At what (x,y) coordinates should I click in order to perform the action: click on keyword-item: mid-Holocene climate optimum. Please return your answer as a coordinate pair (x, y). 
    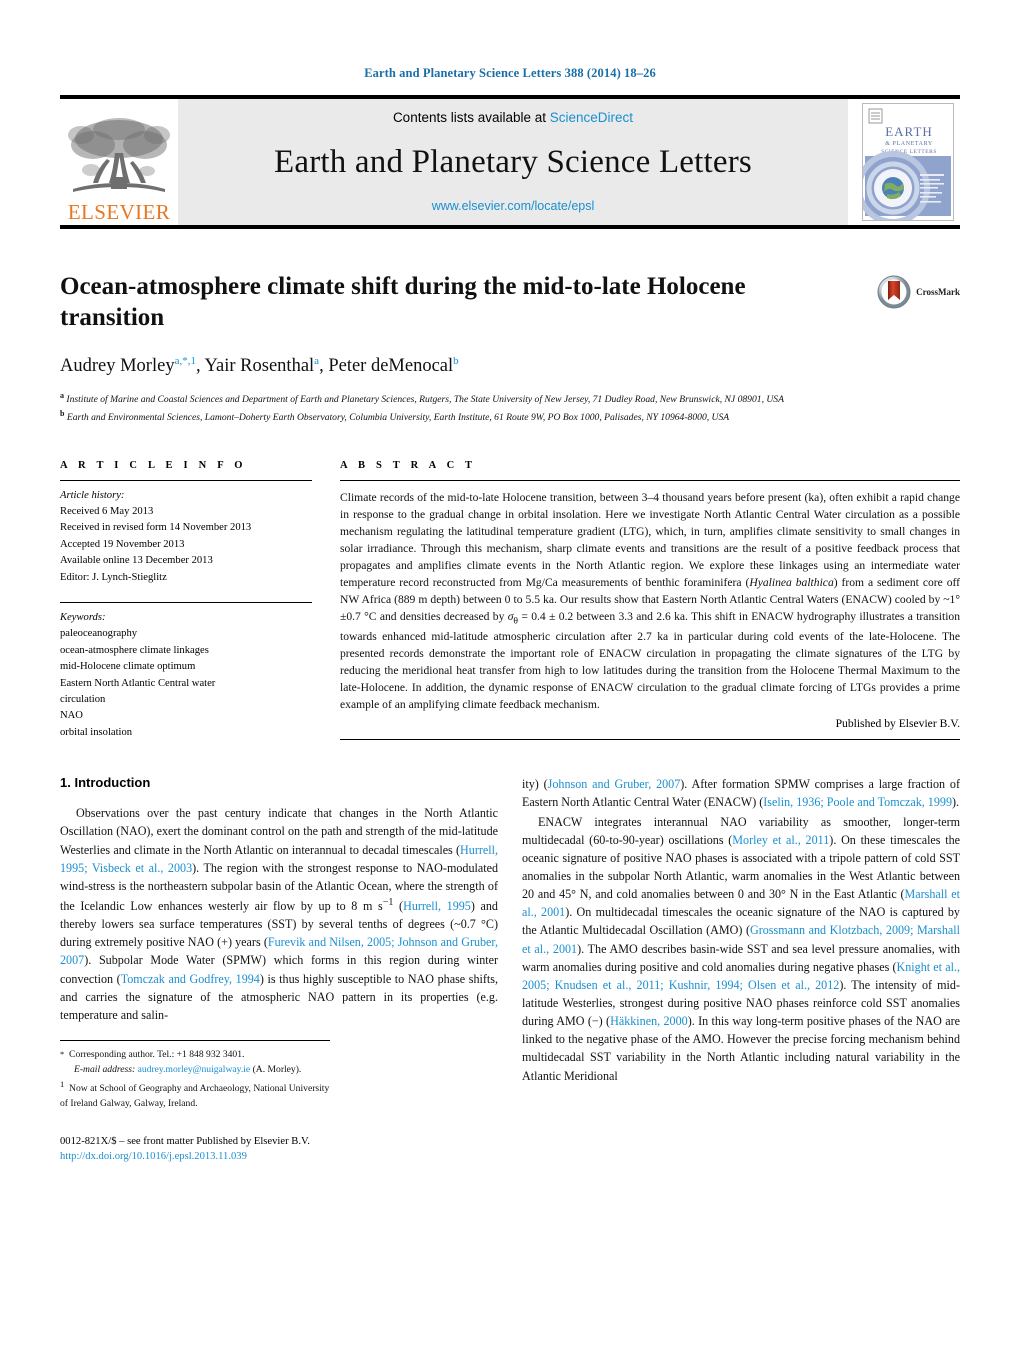
    Looking at the image, I should click on (128, 667).